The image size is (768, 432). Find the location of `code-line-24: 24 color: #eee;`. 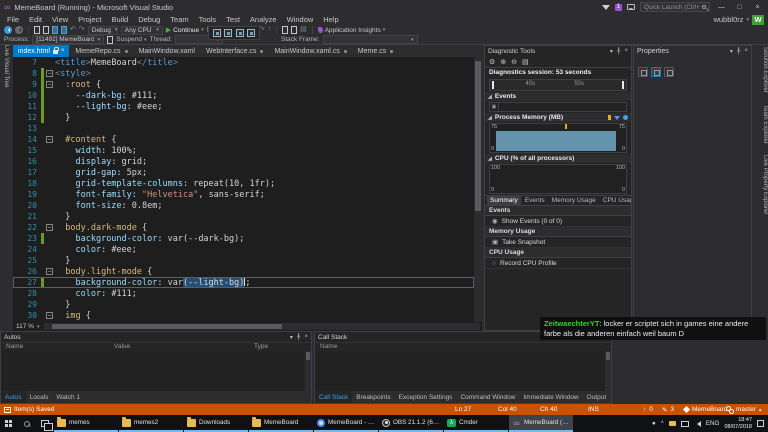

code-line-24: 24 color: #eee; is located at coordinates (243, 249).